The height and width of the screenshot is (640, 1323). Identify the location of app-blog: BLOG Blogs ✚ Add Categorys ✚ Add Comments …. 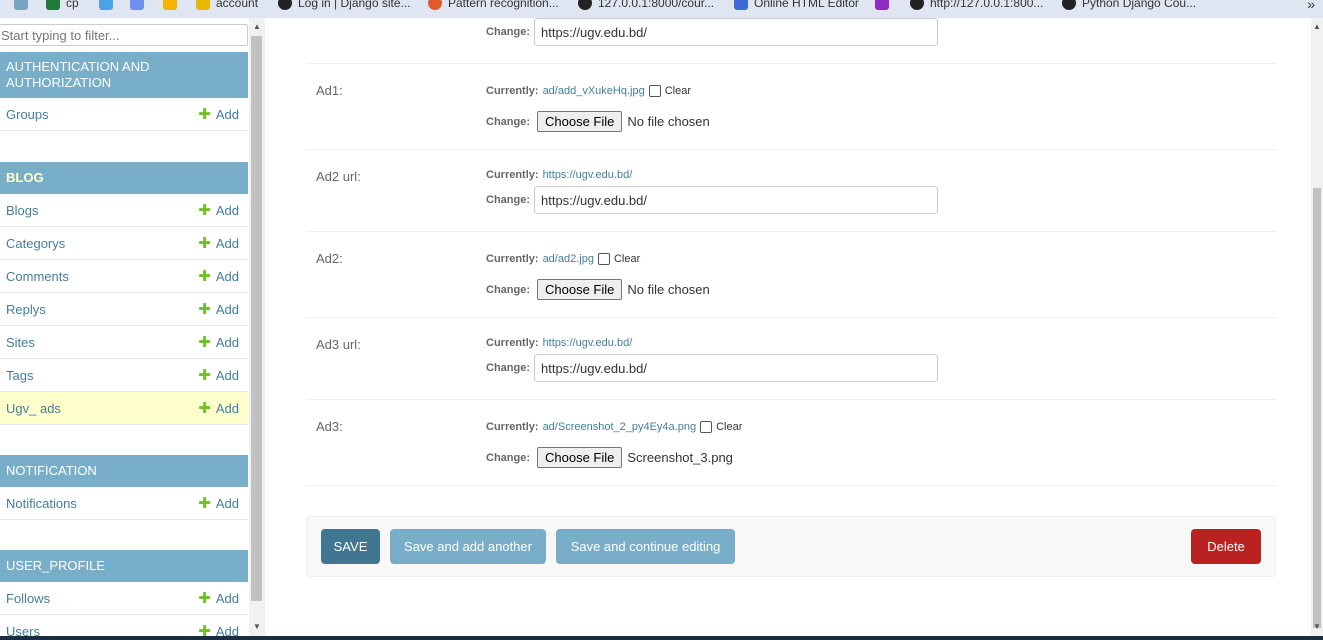
(124, 293).